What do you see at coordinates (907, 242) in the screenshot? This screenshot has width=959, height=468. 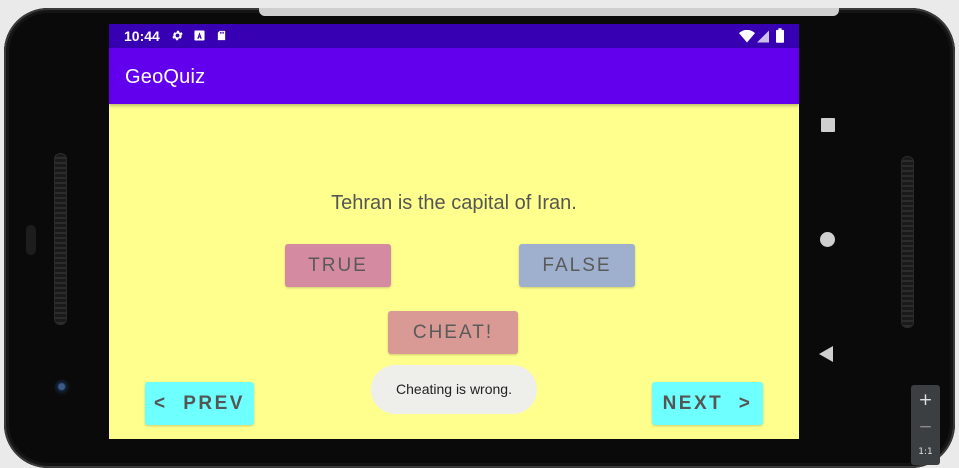 I see `speaker-grille-right` at bounding box center [907, 242].